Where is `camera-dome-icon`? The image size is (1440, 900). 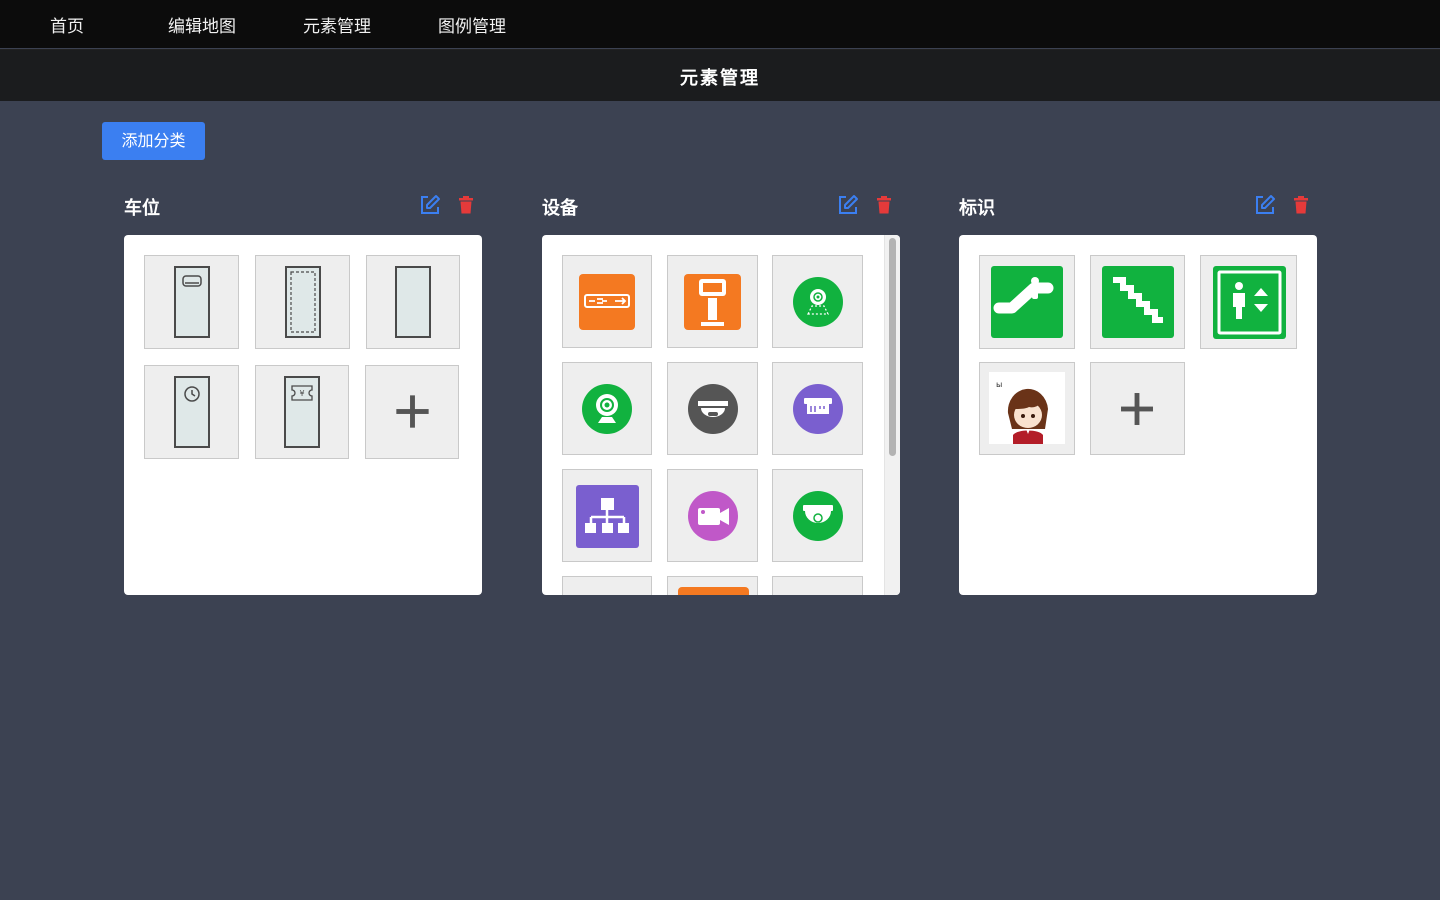
camera-dome-icon is located at coordinates (817, 301).